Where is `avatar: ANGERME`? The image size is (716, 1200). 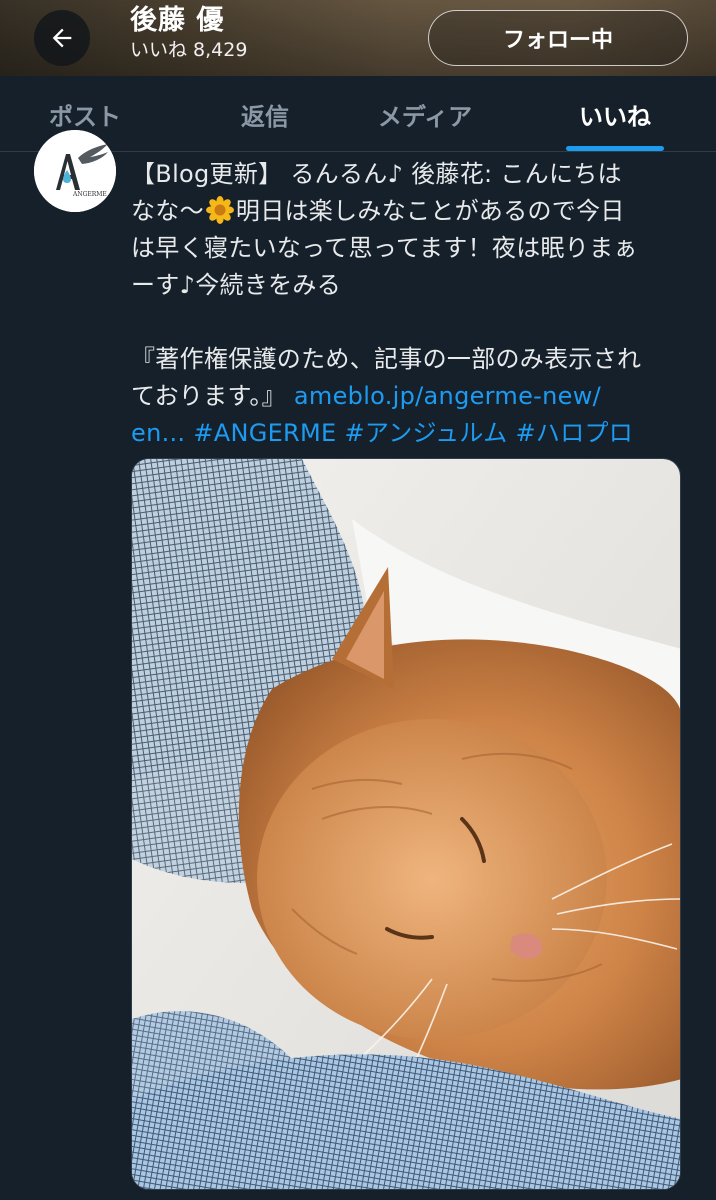
avatar: ANGERME is located at coordinates (75, 171).